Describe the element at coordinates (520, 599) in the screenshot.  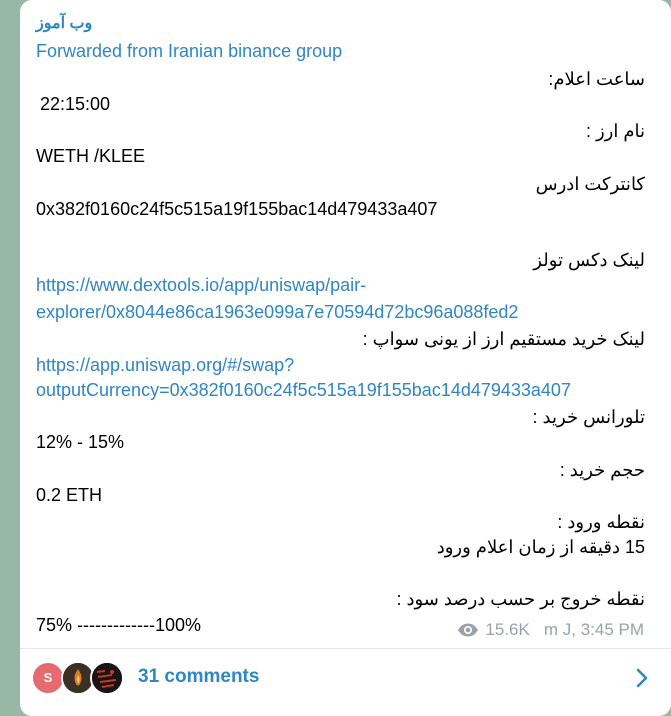
I see `exit-label: نقطه خروج بر حسب درصد سود :` at that location.